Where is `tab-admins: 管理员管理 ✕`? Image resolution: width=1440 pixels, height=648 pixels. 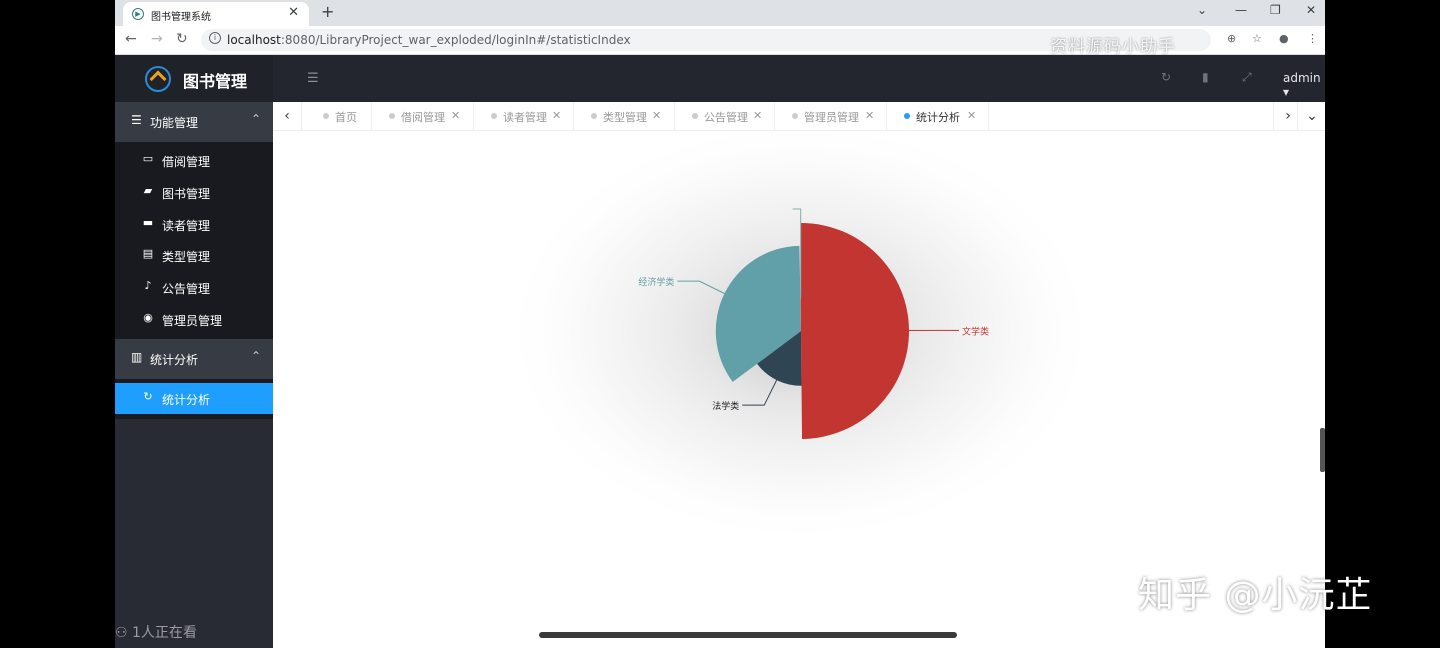
tab-admins: 管理员管理 ✕ is located at coordinates (830, 116).